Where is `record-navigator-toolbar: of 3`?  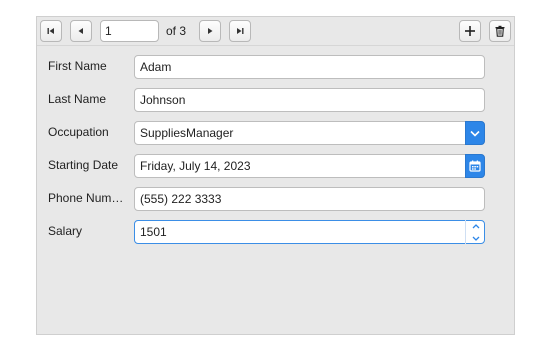 record-navigator-toolbar: of 3 is located at coordinates (275, 31).